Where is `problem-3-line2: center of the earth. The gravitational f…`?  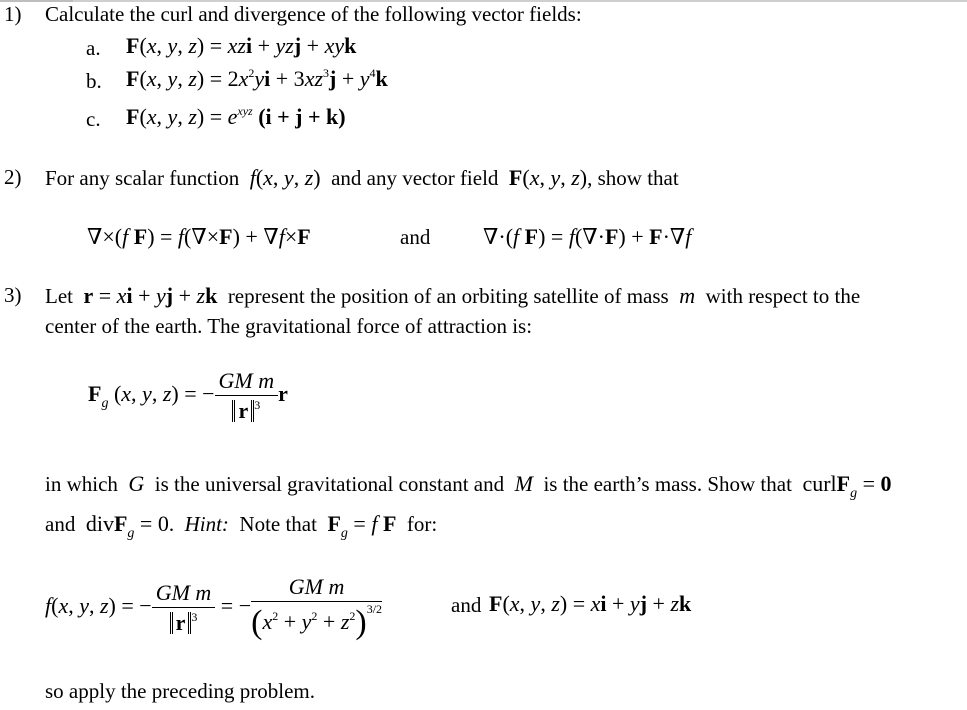
problem-3-line2: center of the earth. The gravitational f… is located at coordinates (289, 326).